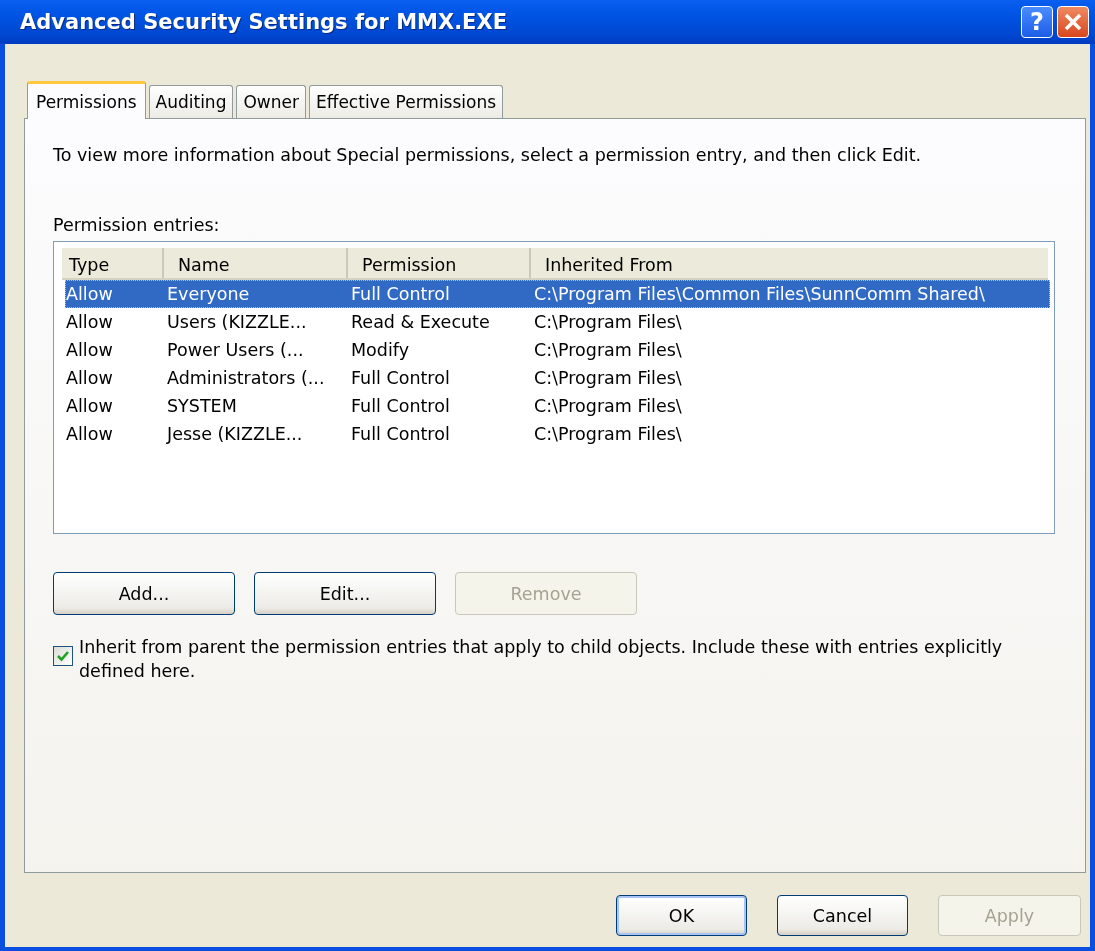 This screenshot has width=1095, height=951. I want to click on close-icon, so click(1073, 22).